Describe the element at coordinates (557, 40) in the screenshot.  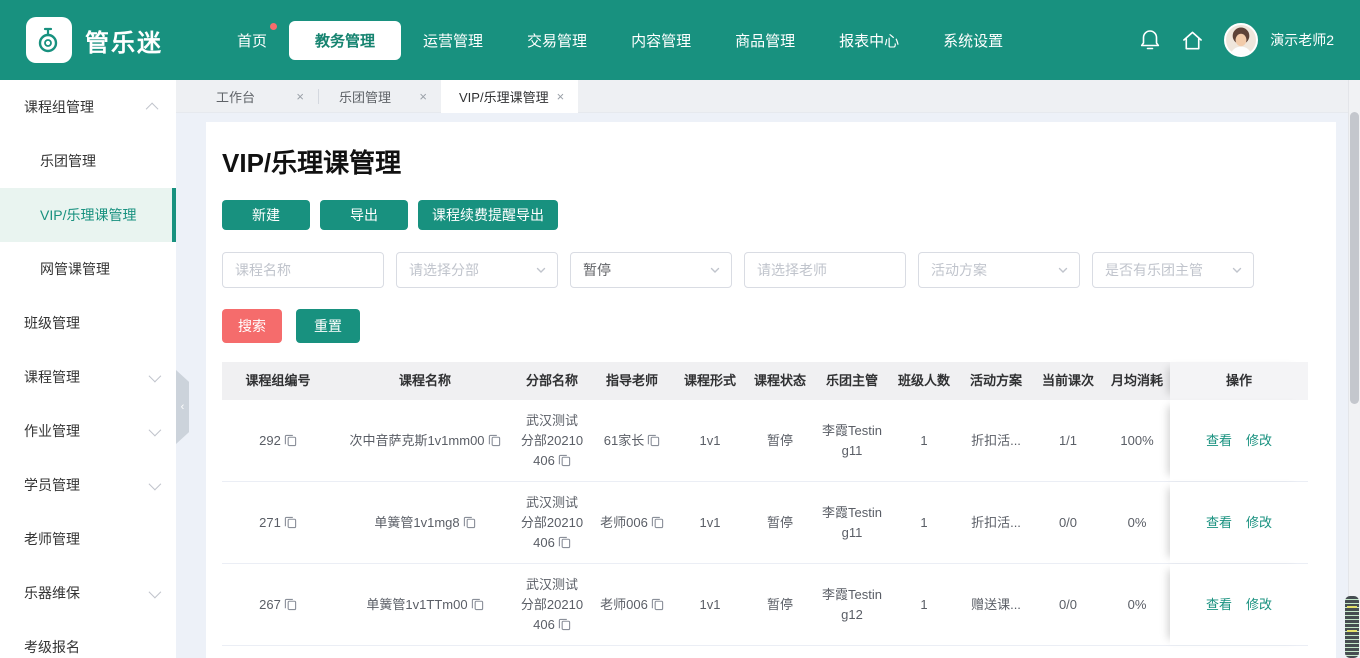
I see `nav-item-4: 交易管理` at that location.